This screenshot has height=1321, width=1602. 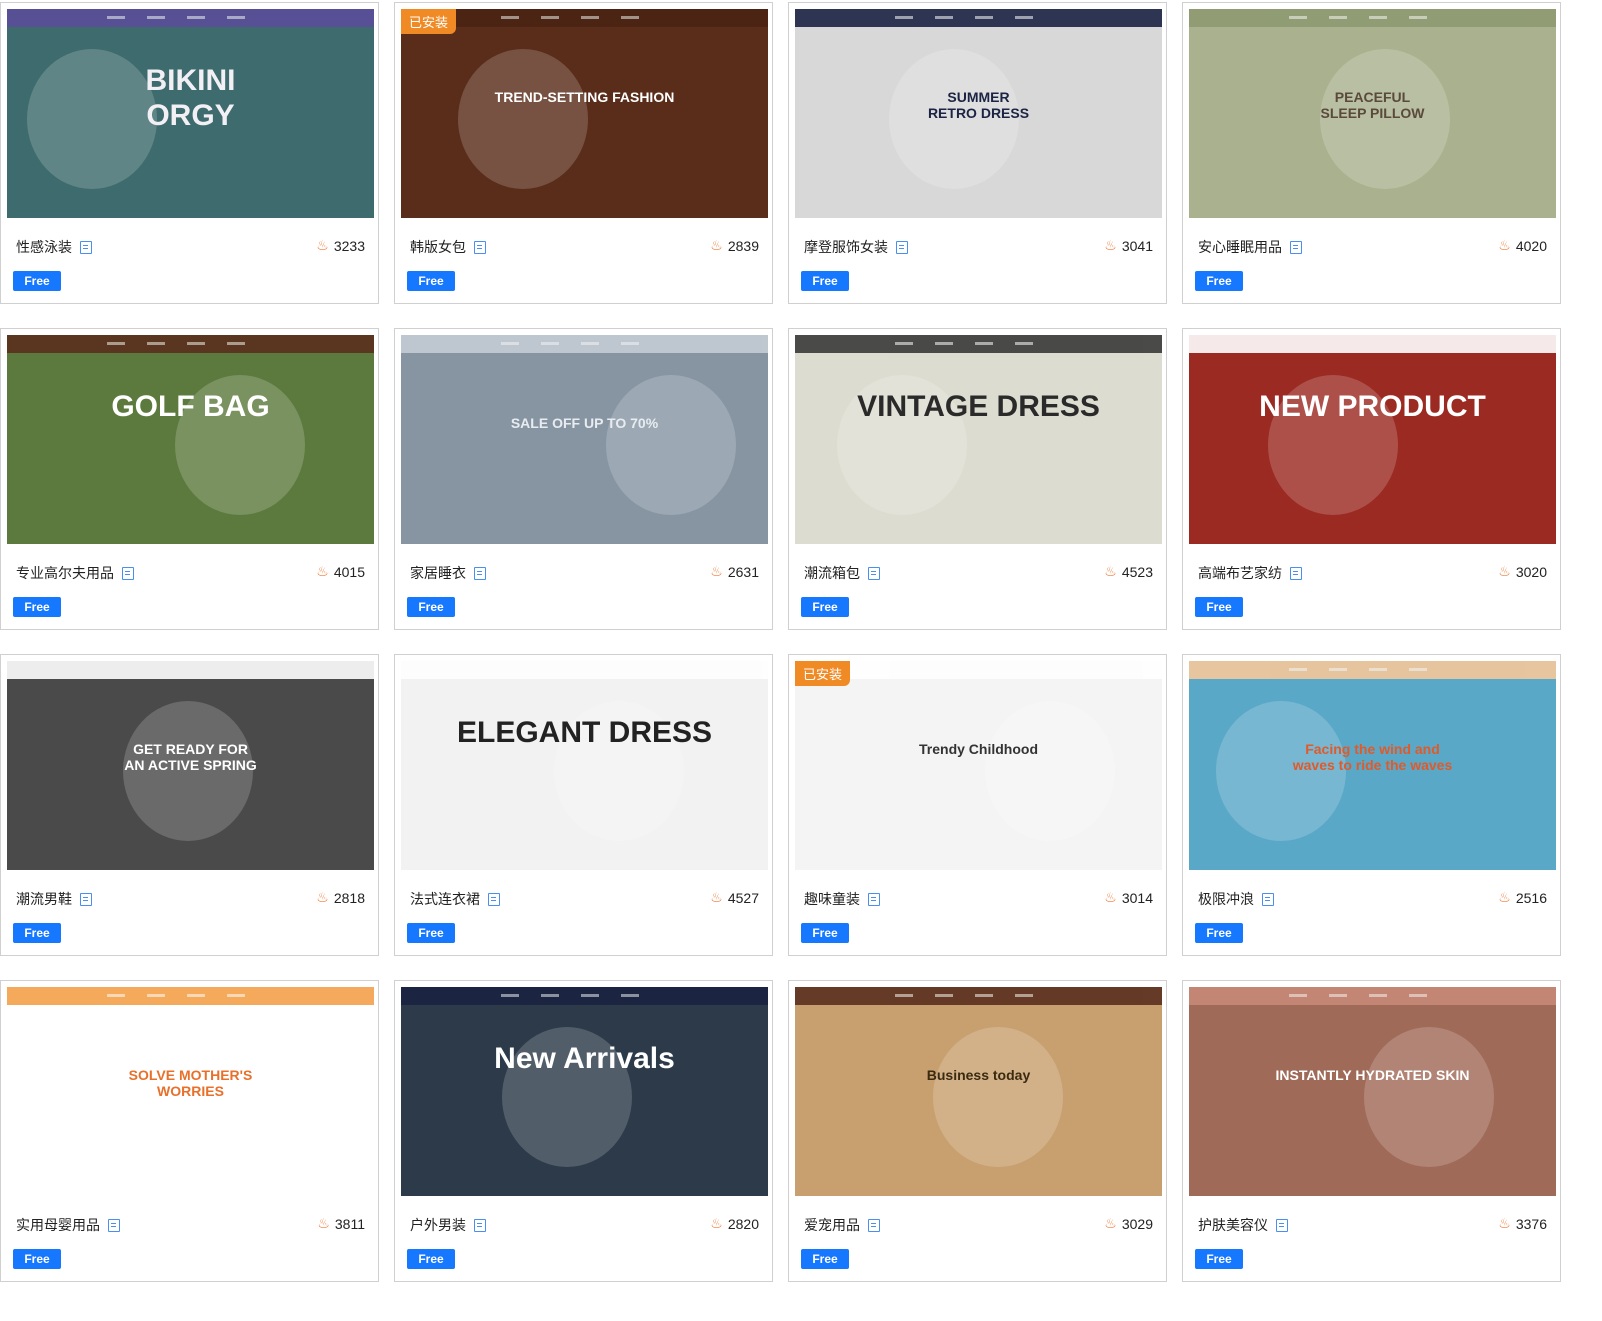 I want to click on theme-preview-image: ELEGANT DRESS, so click(x=584, y=765).